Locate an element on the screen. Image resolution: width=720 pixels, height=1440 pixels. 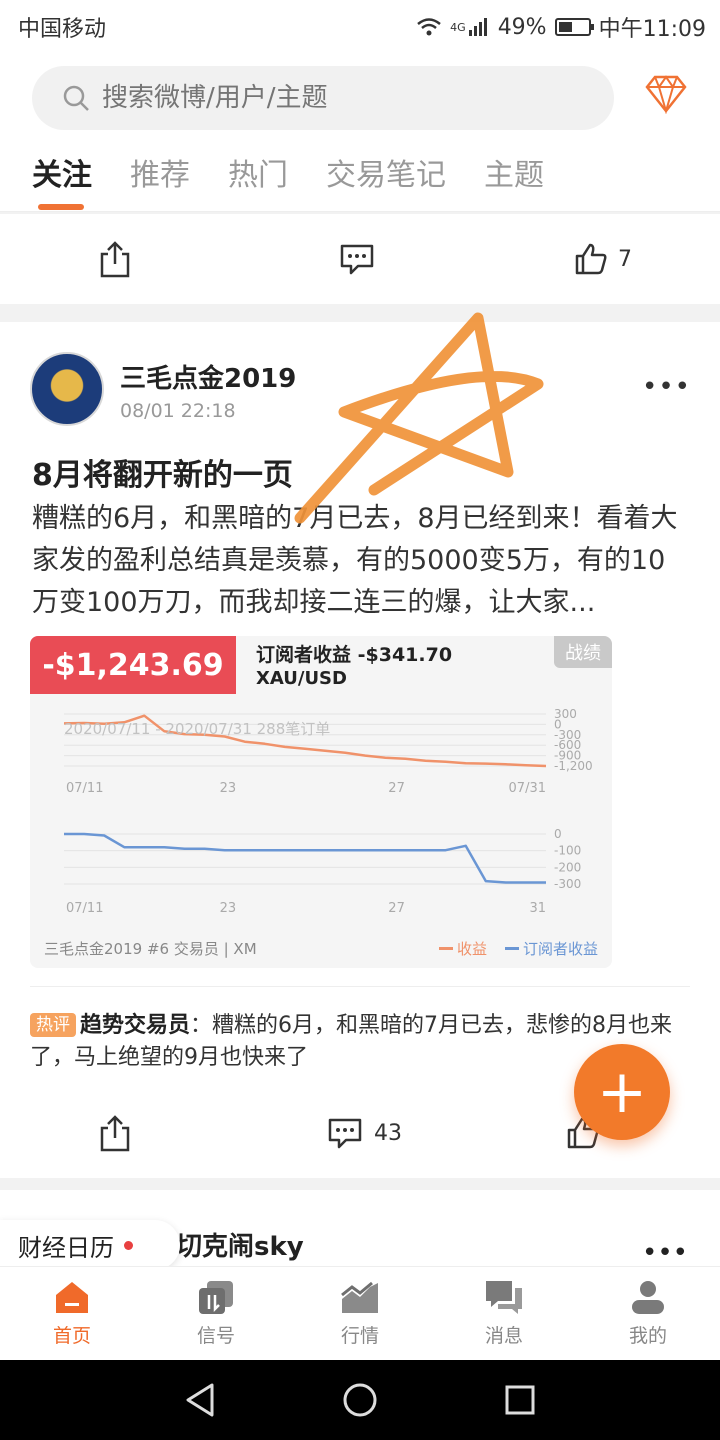
tab-following: 关注 is located at coordinates (62, 172).